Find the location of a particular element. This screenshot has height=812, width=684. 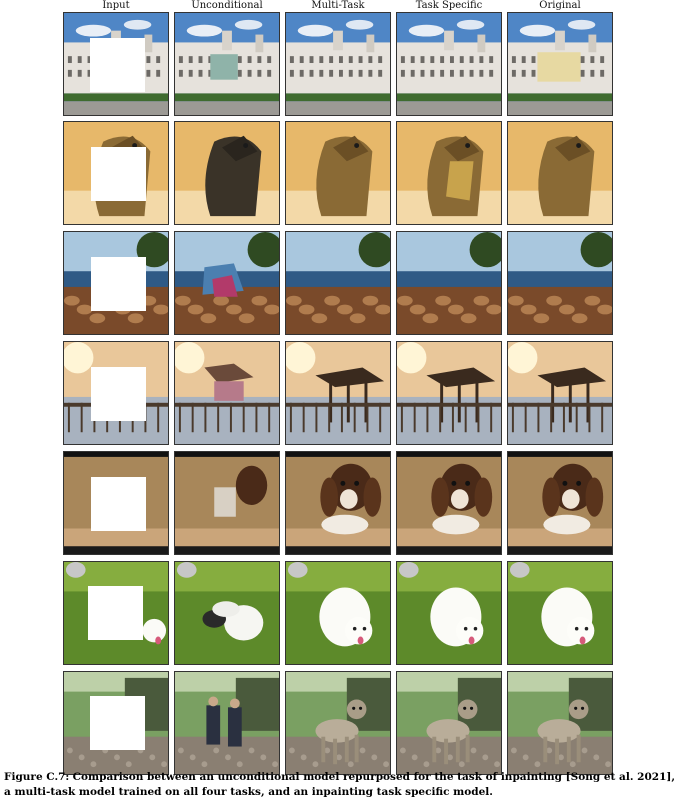

image-iguana-task-specific is located at coordinates (449, 173).